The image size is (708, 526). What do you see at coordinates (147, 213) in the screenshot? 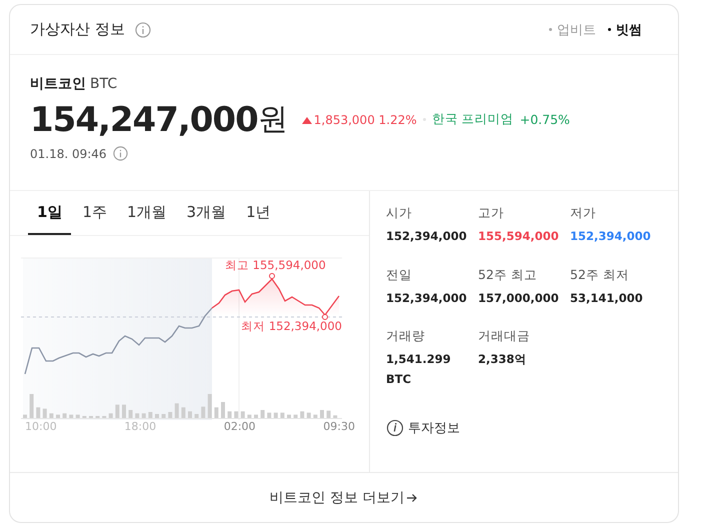
I see `period-tab: 1개월` at bounding box center [147, 213].